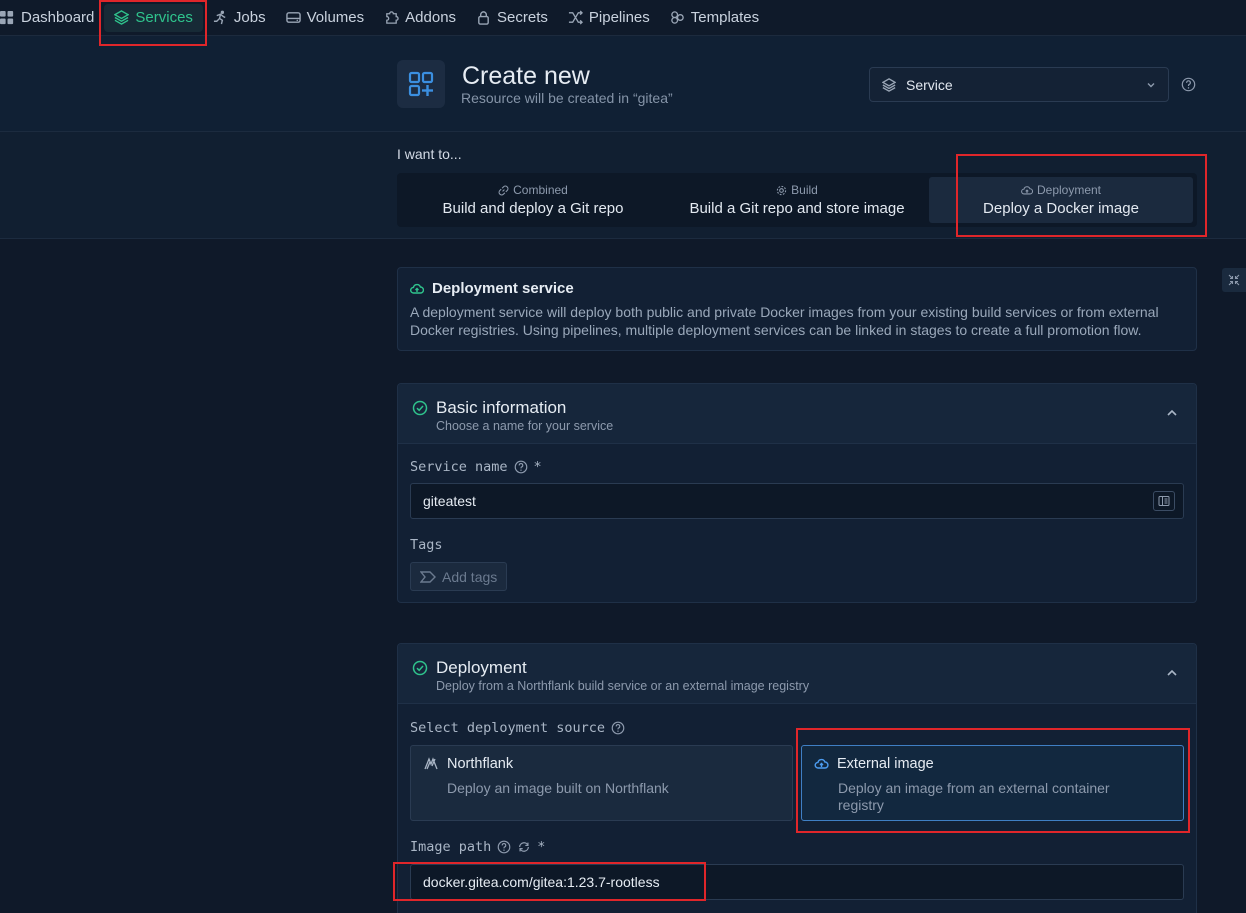 The image size is (1246, 913). Describe the element at coordinates (781, 190) in the screenshot. I see `gear-icon` at that location.